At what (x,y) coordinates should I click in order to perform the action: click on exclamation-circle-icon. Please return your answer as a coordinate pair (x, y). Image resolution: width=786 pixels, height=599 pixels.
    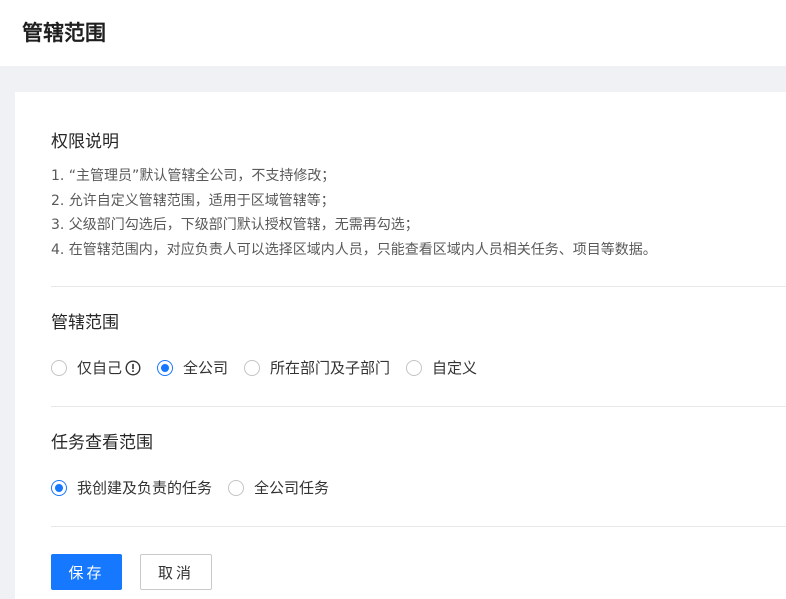
    Looking at the image, I should click on (133, 368).